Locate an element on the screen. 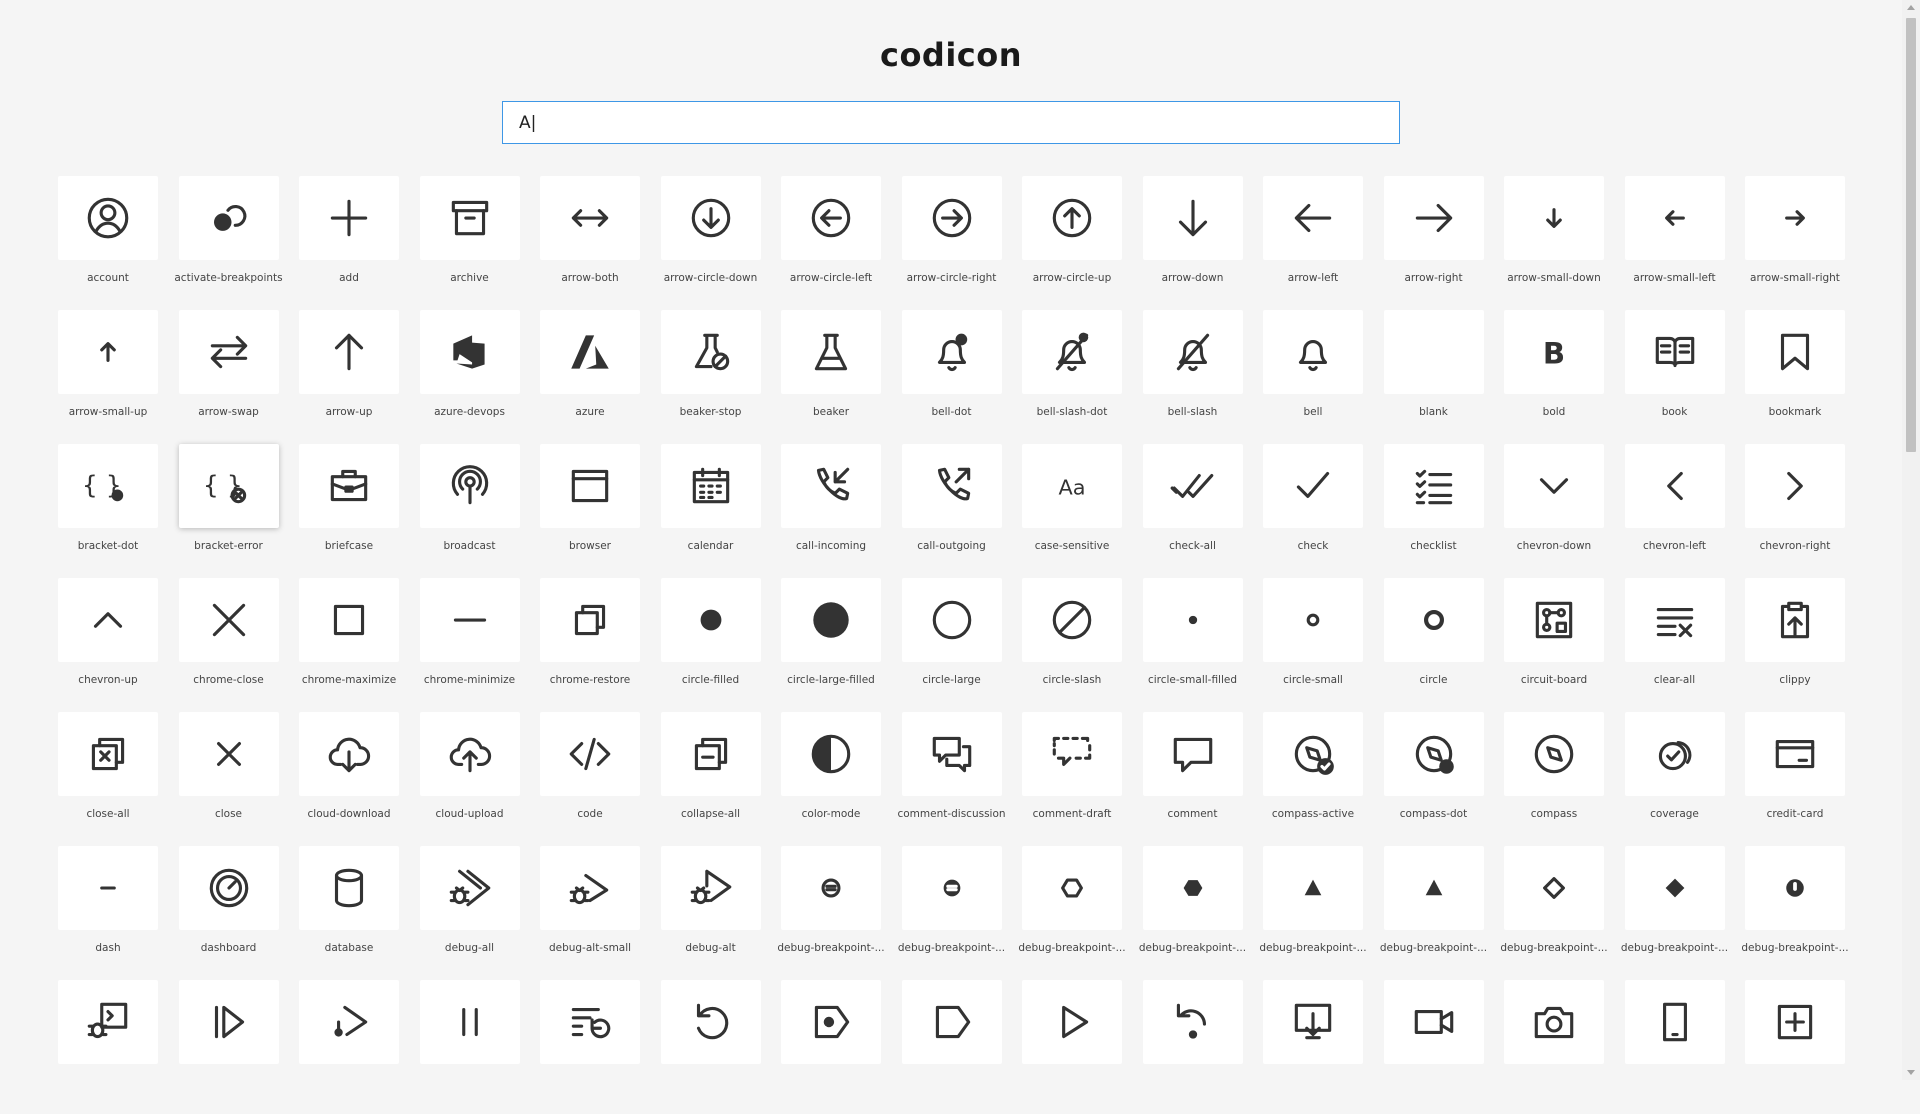  icon-card: arrow-left is located at coordinates (1313, 243).